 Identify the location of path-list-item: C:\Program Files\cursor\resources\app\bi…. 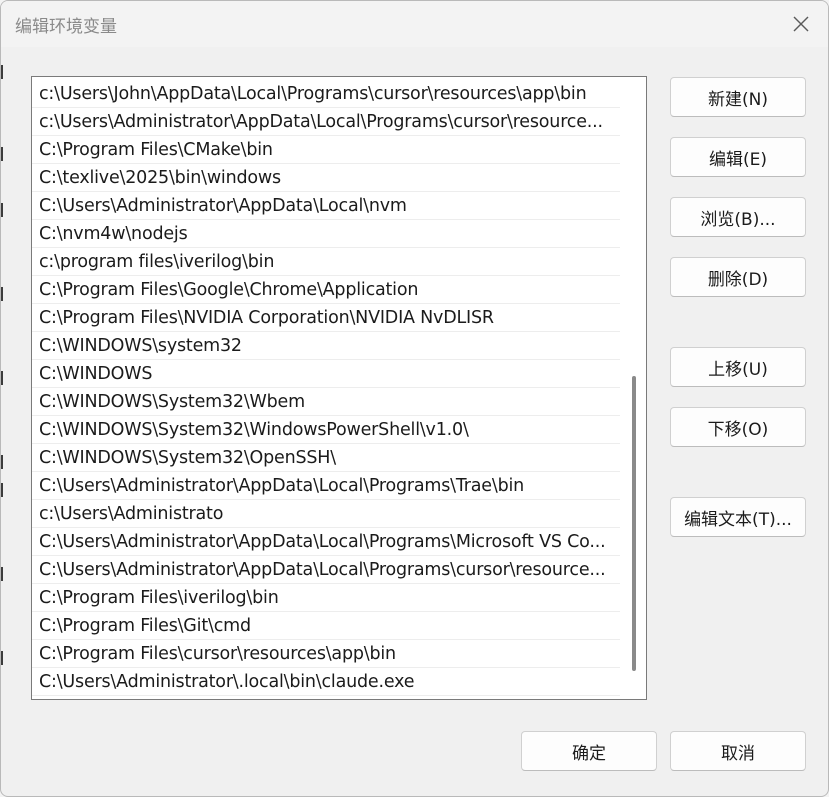
(326, 654).